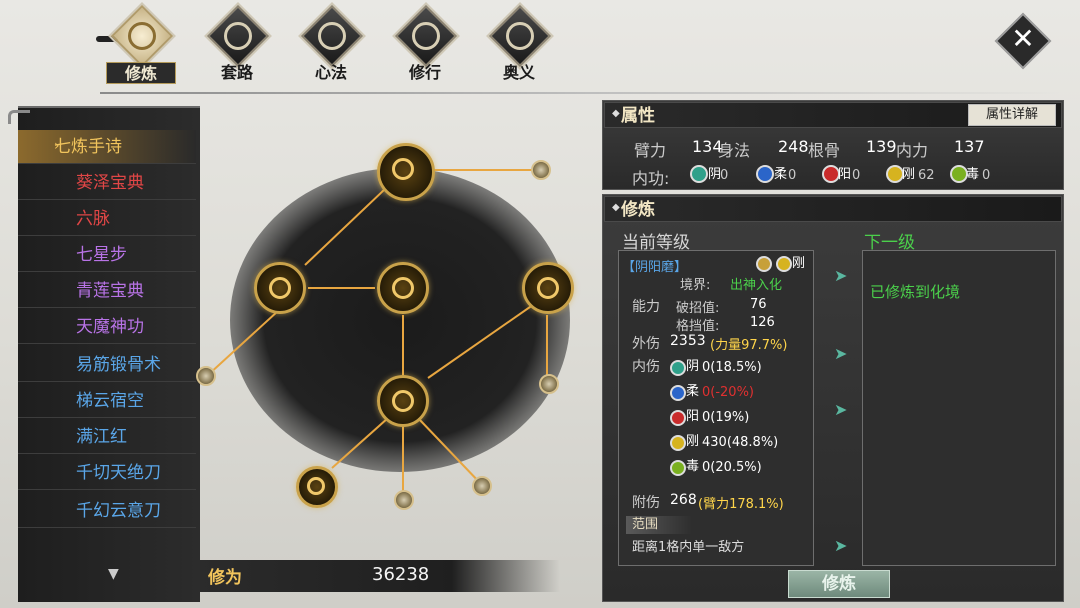 The height and width of the screenshot is (608, 1080). I want to click on routine-icon, so click(238, 36).